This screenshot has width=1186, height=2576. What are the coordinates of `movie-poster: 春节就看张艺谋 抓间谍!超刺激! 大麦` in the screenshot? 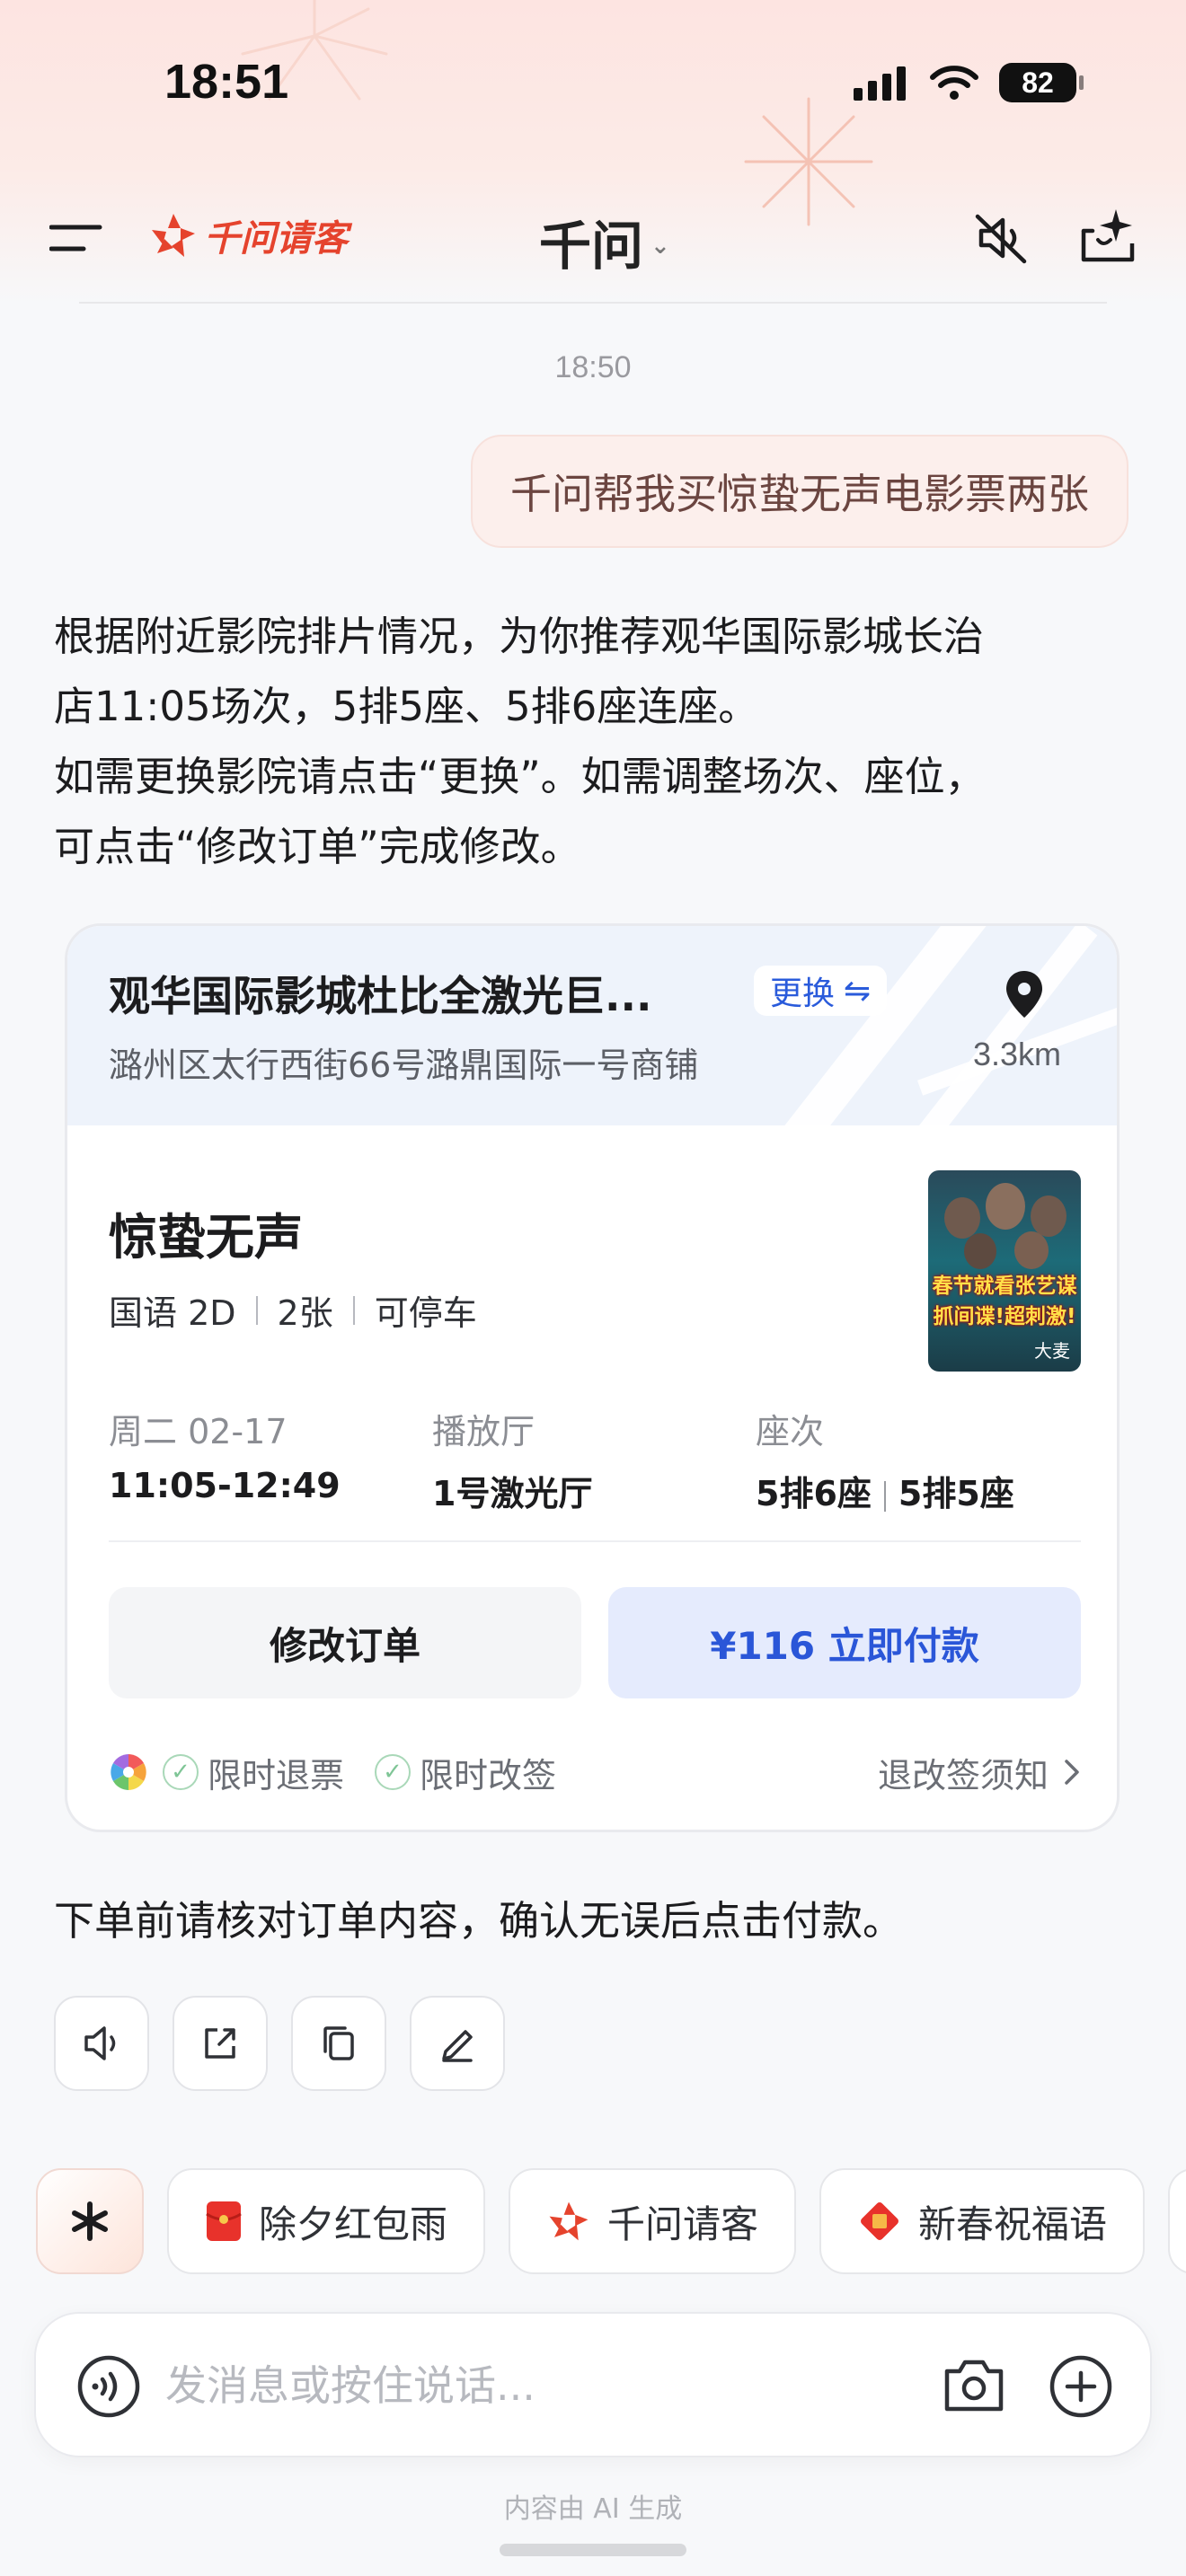 It's located at (1004, 1271).